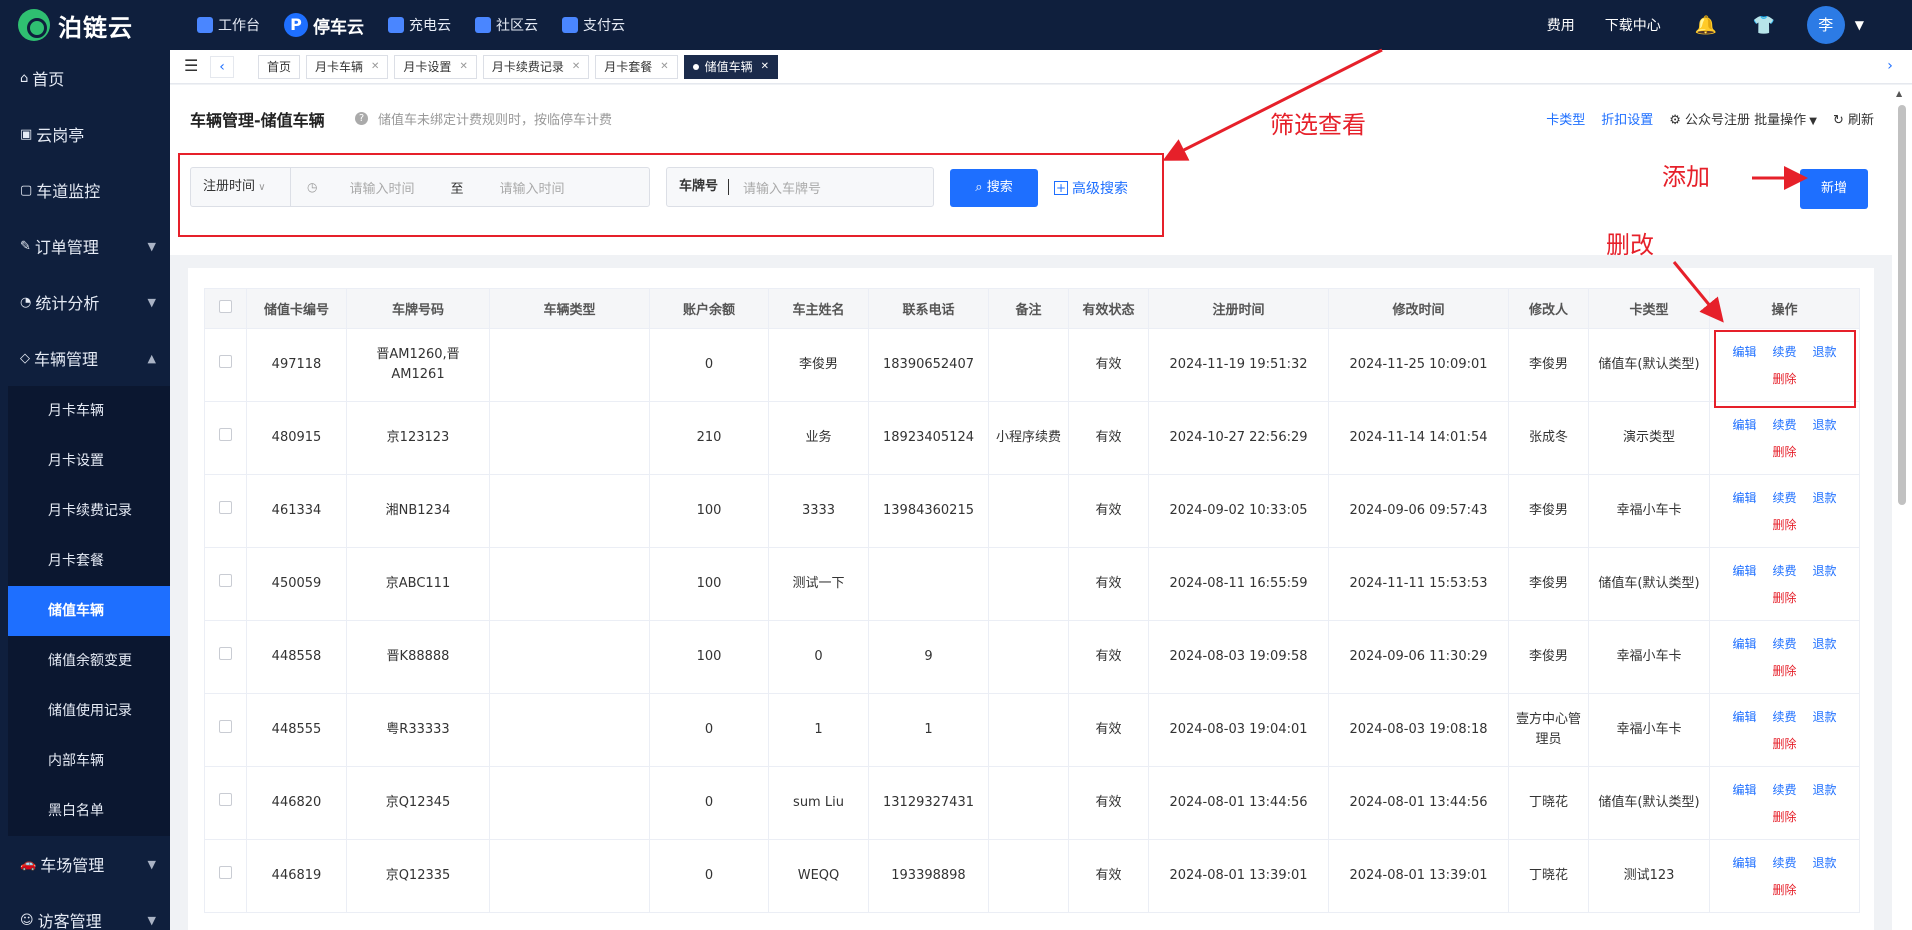 This screenshot has height=930, width=1912. What do you see at coordinates (994, 188) in the screenshot?
I see `search-button: ⌕ 搜索` at bounding box center [994, 188].